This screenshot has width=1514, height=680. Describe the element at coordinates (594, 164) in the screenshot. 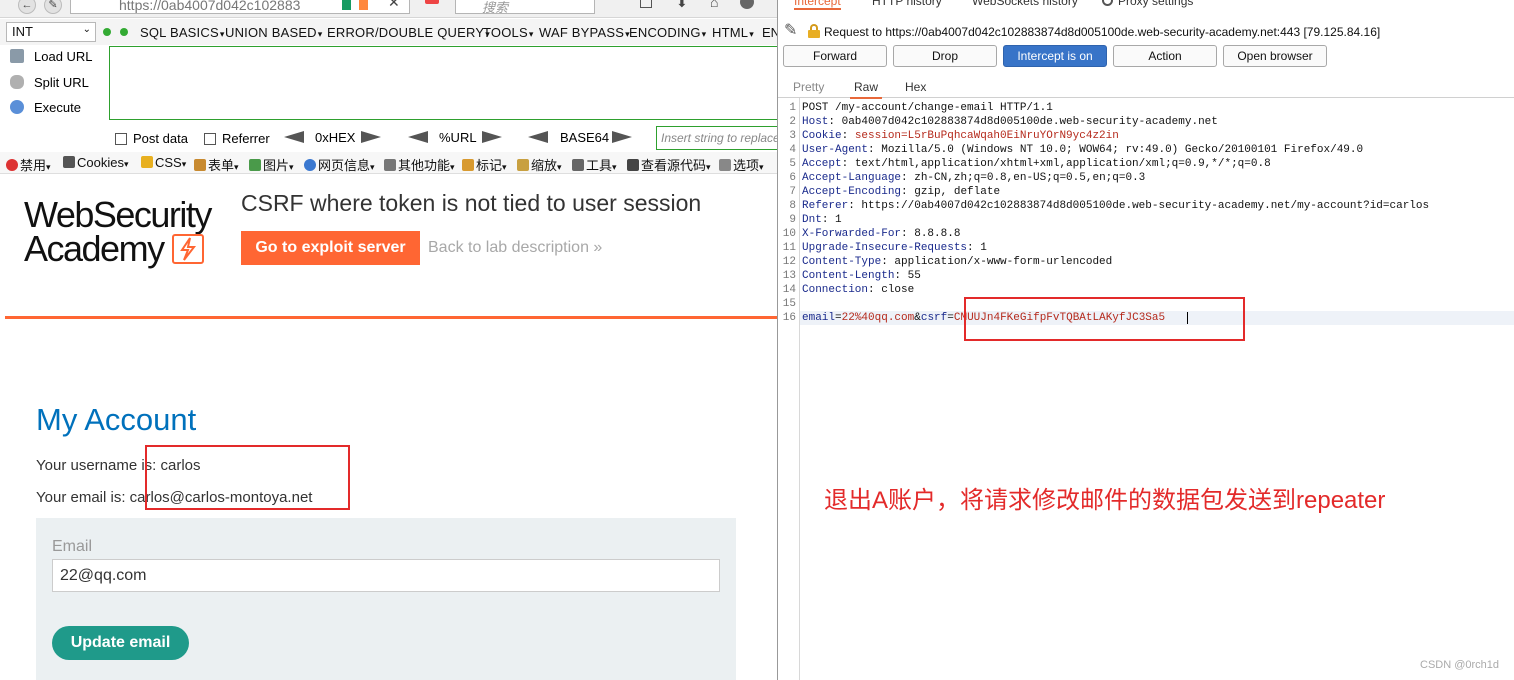

I see `bookmark-tools: 工具` at that location.